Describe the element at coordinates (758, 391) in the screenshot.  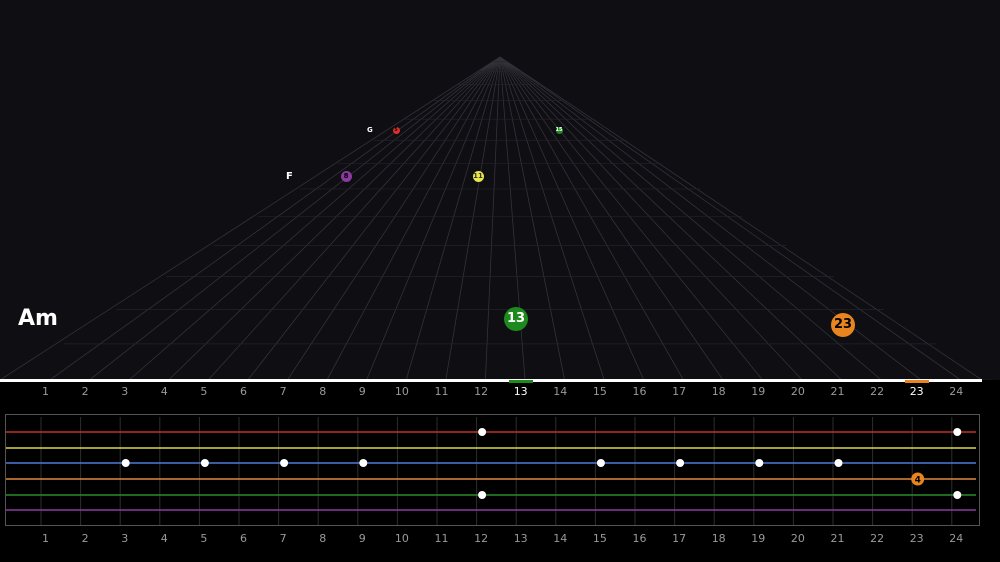
I see `highway-fret-number: 19` at that location.